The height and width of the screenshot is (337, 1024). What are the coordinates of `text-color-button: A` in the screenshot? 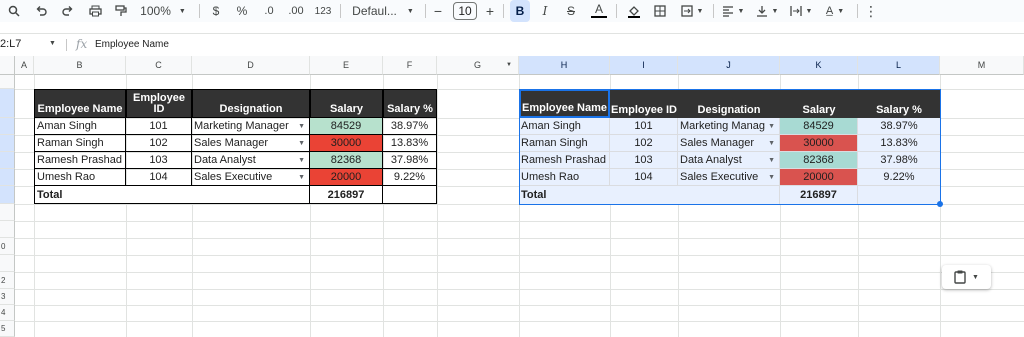 It's located at (599, 10).